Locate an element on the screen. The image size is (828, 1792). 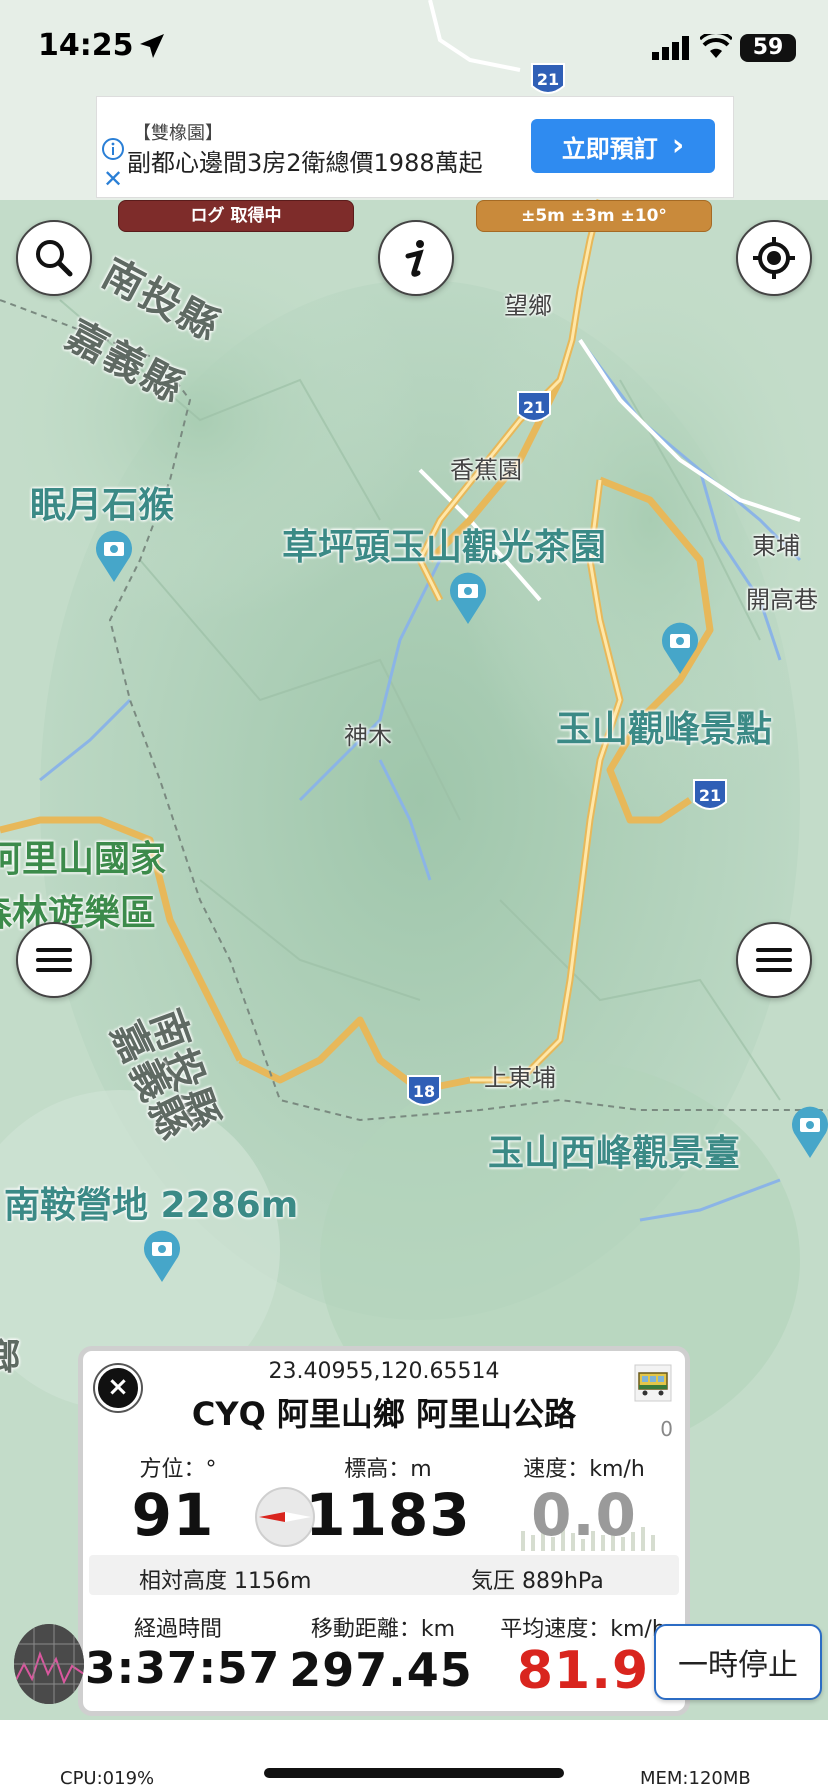
coordinates: 23.40955,120.65514 is located at coordinates (384, 1371).